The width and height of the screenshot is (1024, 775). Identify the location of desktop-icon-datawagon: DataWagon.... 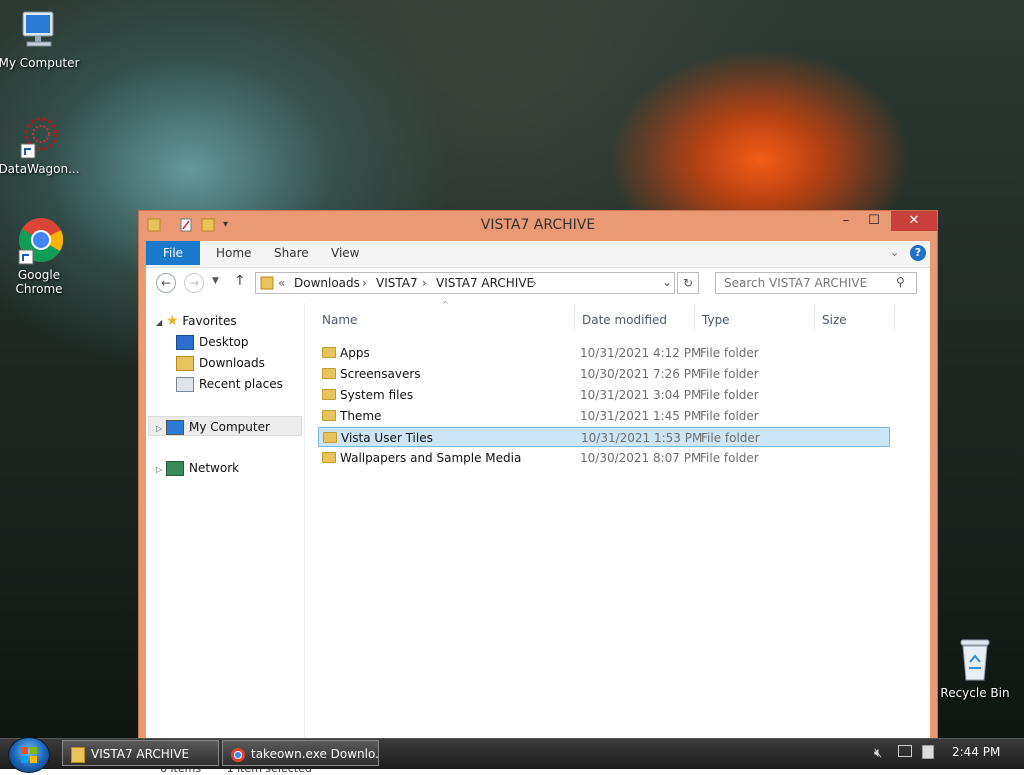
(40, 144).